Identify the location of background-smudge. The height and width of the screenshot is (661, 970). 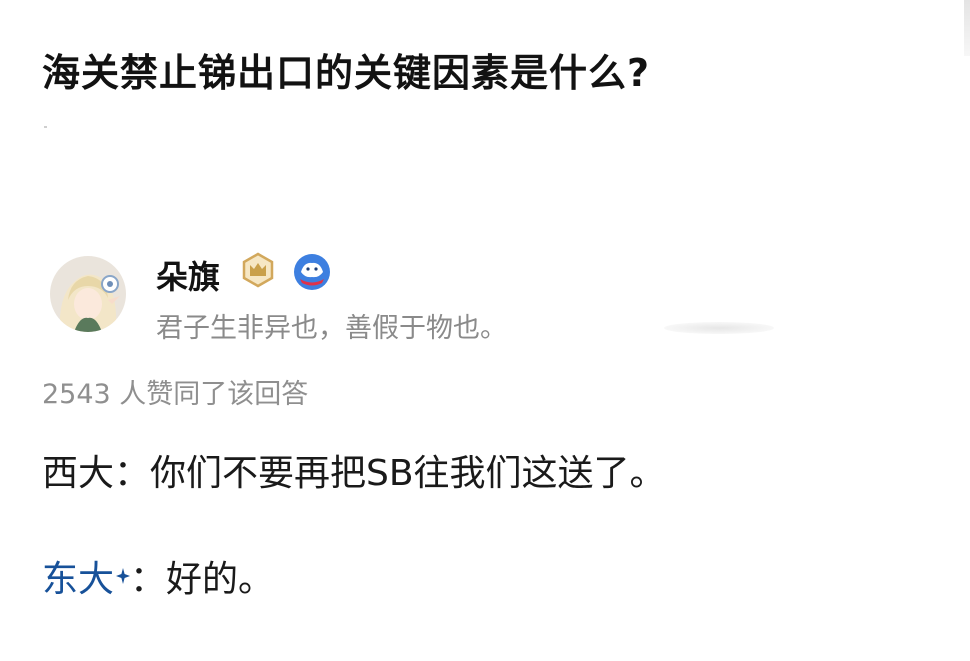
(719, 328).